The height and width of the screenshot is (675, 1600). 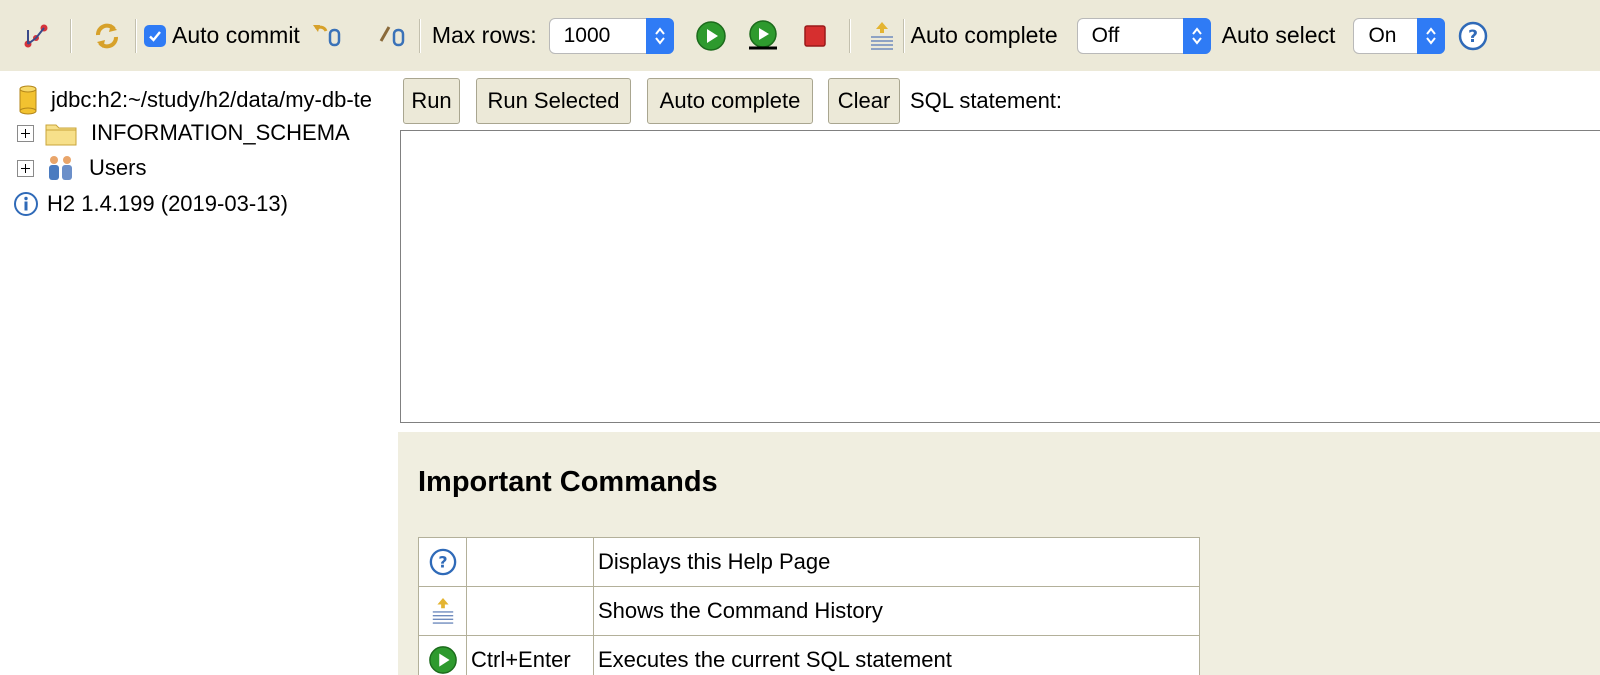 I want to click on auto-commit-label: Auto commit, so click(x=236, y=35).